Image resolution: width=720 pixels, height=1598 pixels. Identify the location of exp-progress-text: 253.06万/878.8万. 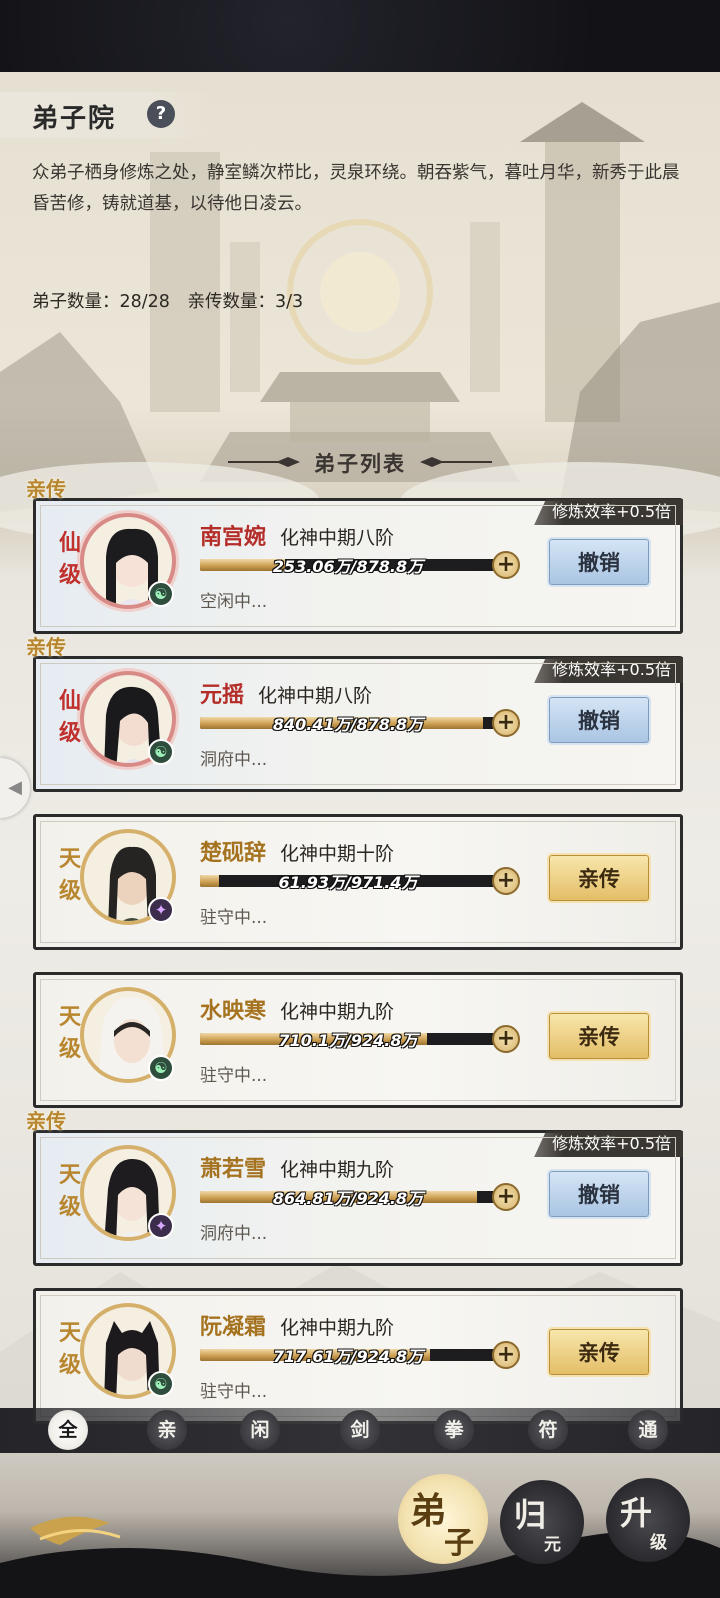
(348, 566).